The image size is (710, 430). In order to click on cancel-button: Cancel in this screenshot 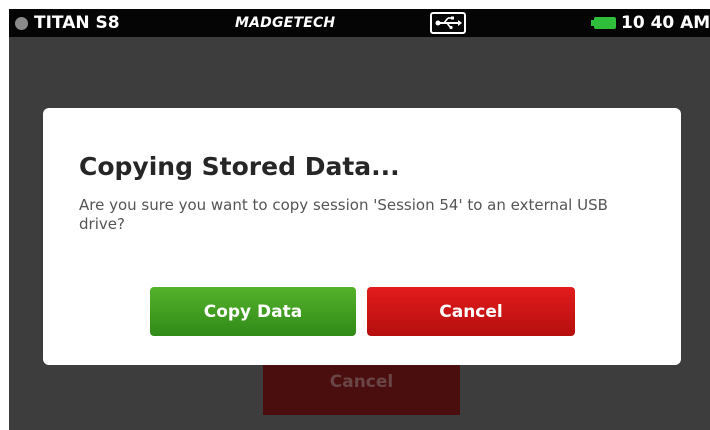, I will do `click(471, 311)`.